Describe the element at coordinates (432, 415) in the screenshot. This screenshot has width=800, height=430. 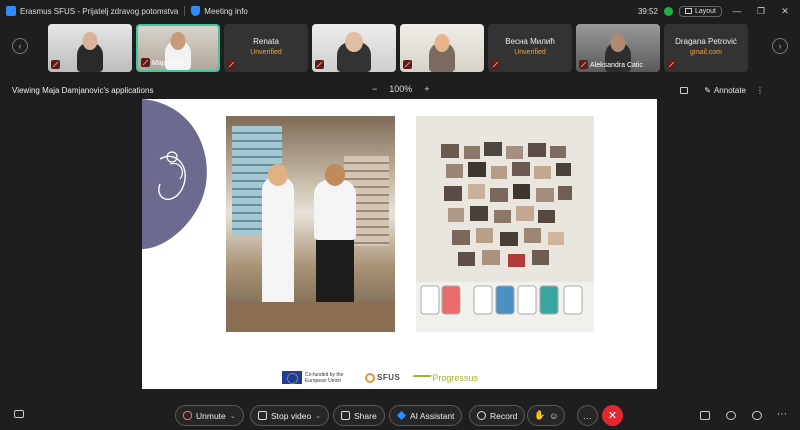
I see `ai-assistant-label: AI Assistant` at that location.